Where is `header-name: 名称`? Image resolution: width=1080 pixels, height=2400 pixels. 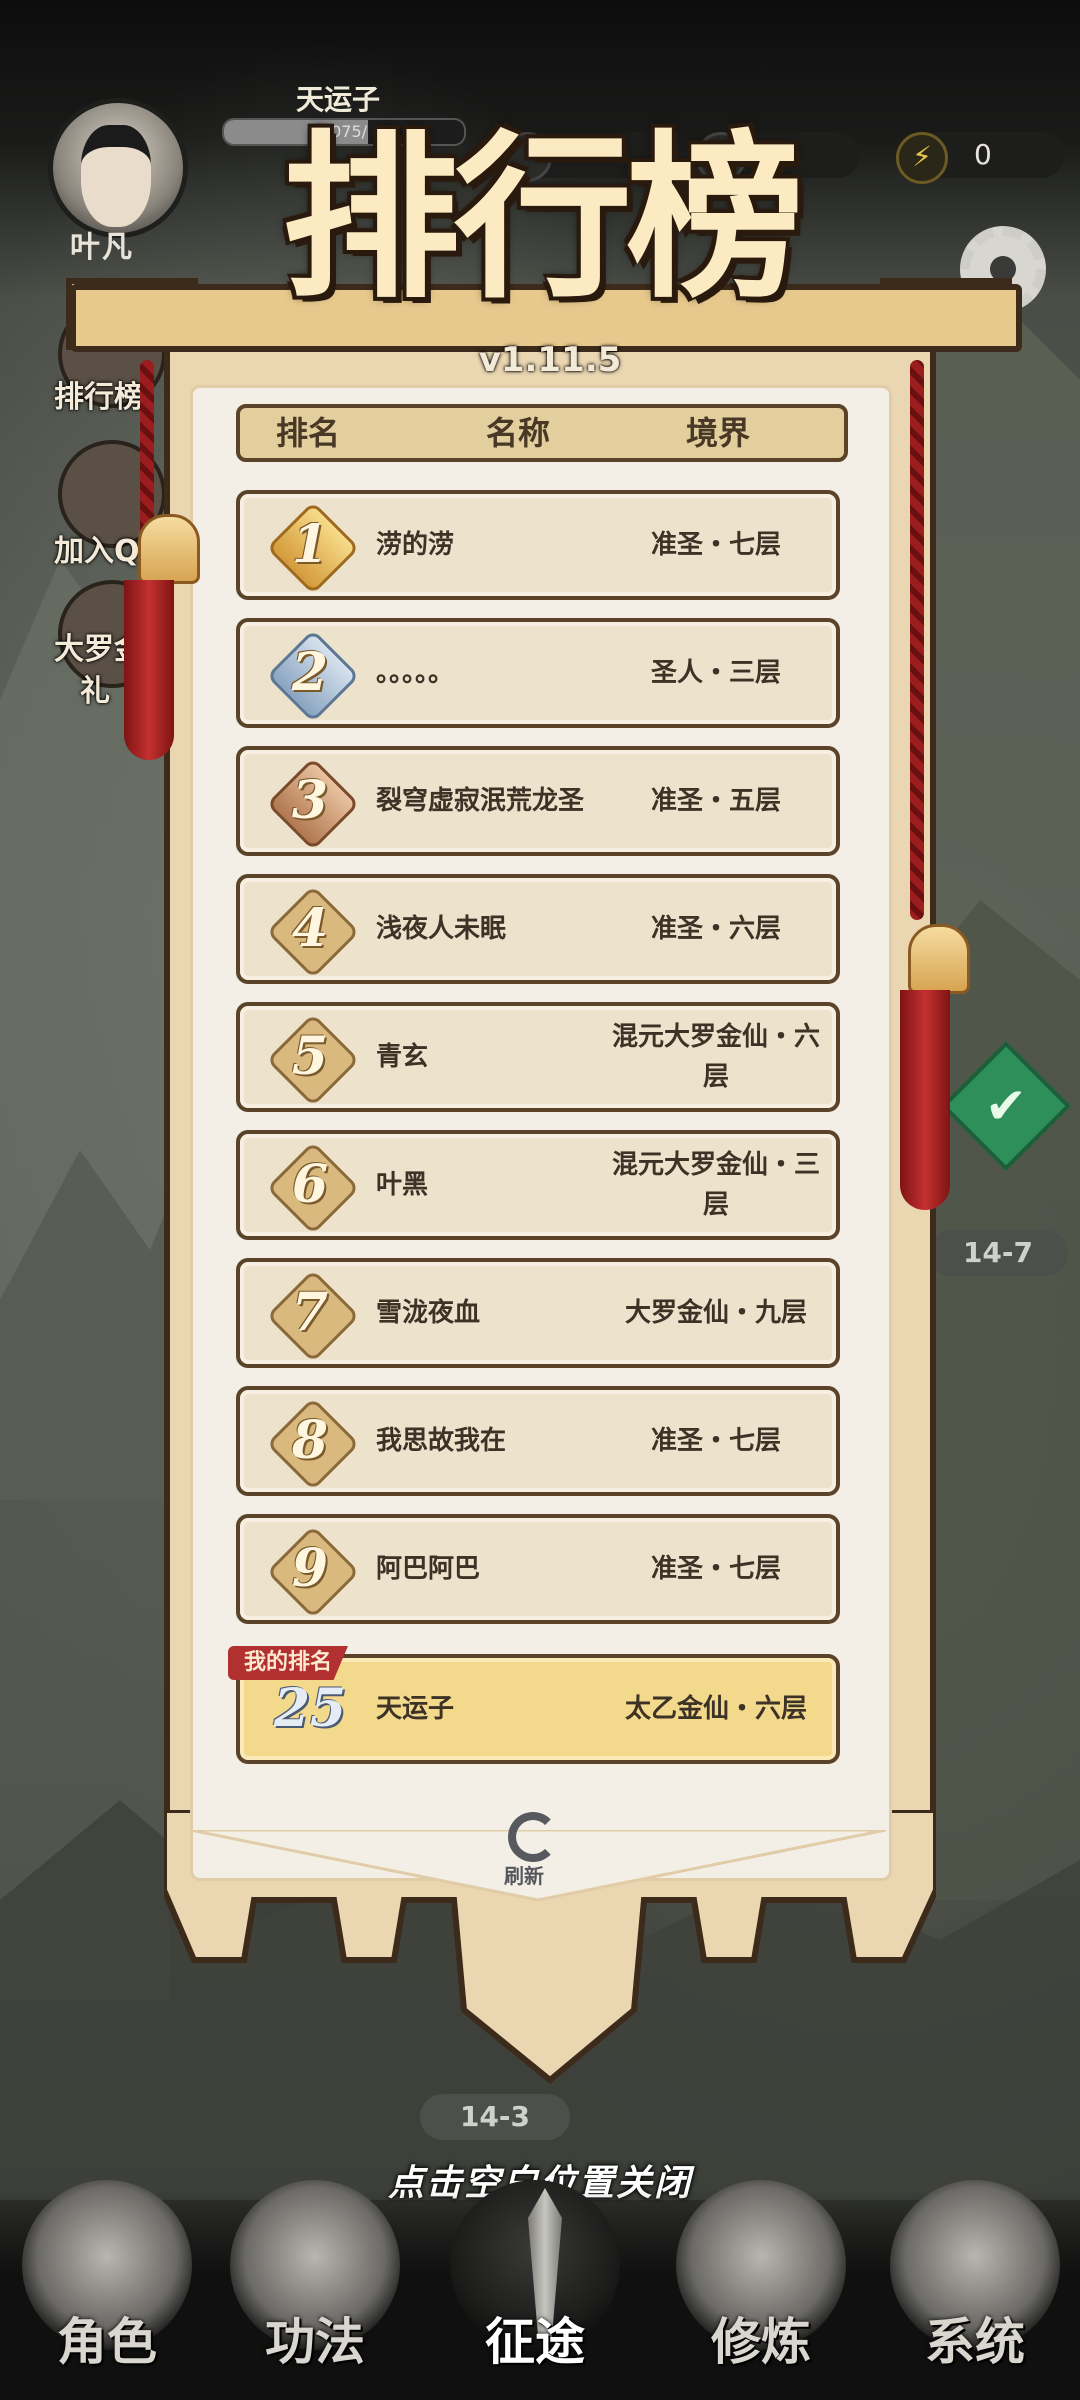
header-name: 名称 is located at coordinates (518, 433).